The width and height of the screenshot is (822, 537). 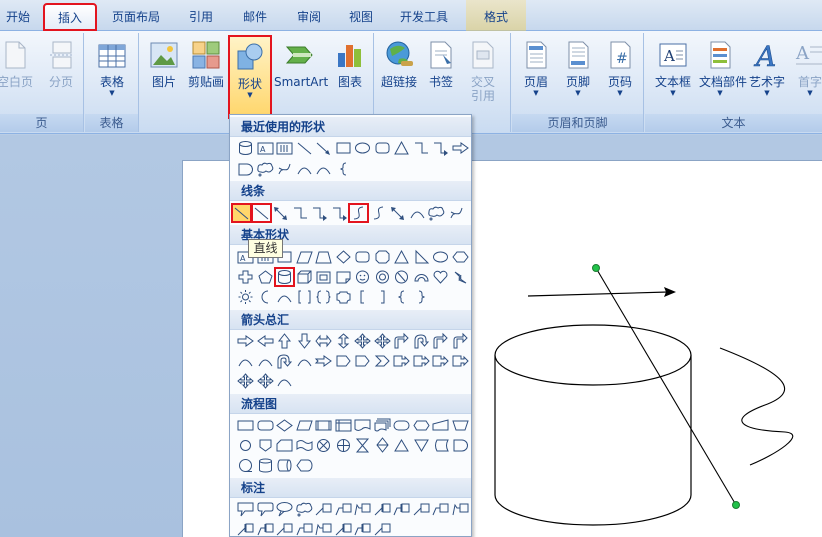 I want to click on tab-insert: 插入, so click(x=70, y=17).